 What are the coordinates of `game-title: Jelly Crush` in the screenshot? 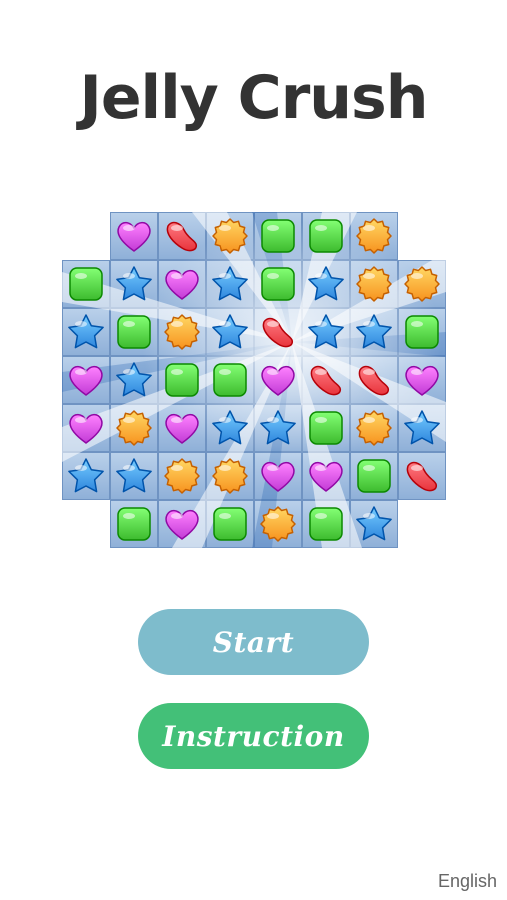 It's located at (254, 98).